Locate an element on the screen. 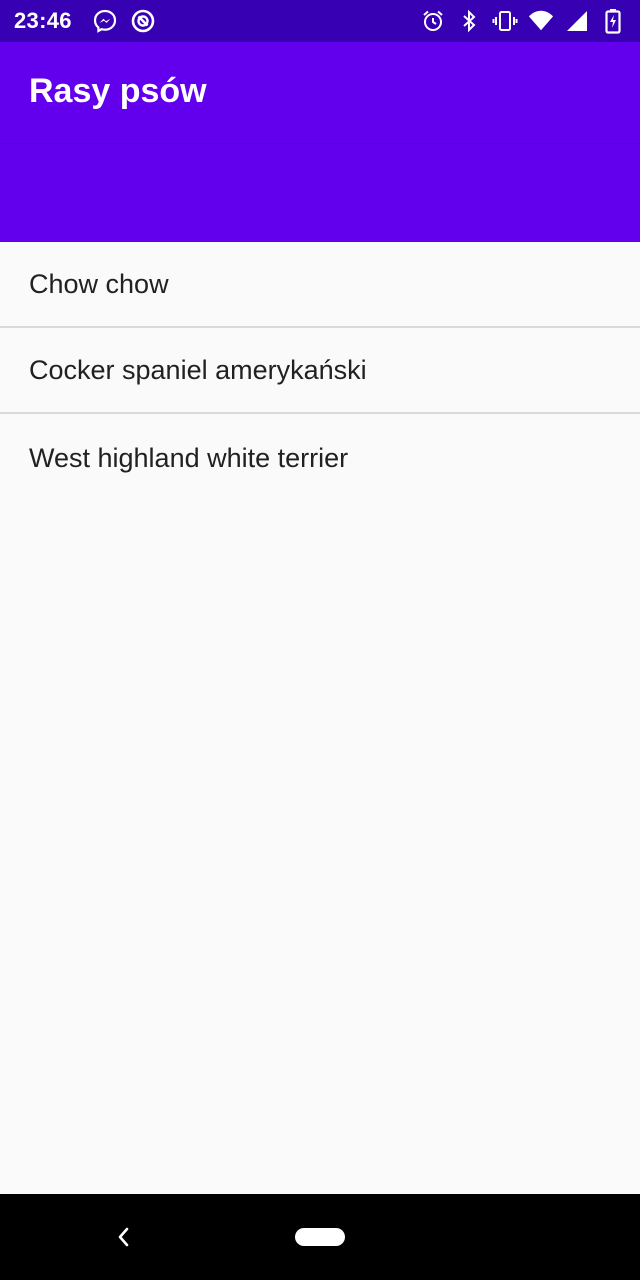  back-icon is located at coordinates (123, 1237).